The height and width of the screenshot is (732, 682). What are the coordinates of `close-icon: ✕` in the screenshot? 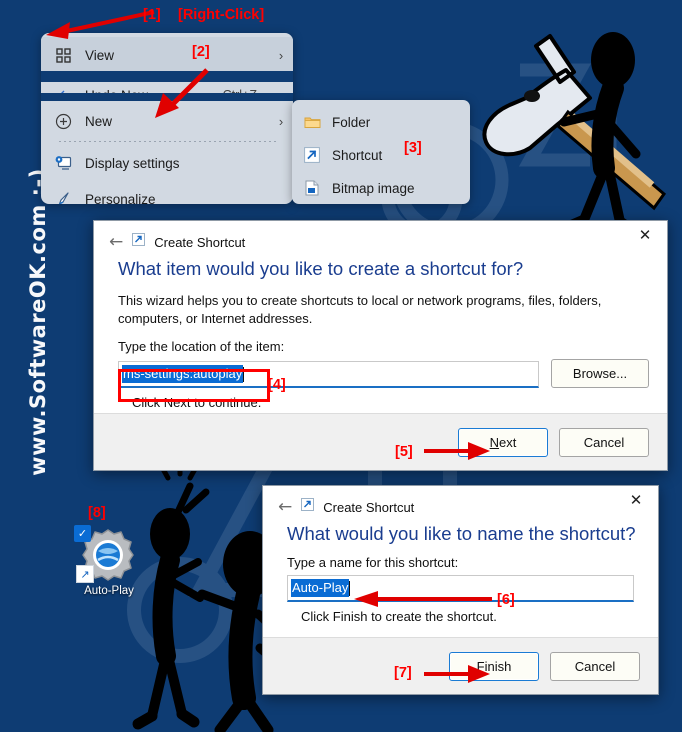 It's located at (645, 235).